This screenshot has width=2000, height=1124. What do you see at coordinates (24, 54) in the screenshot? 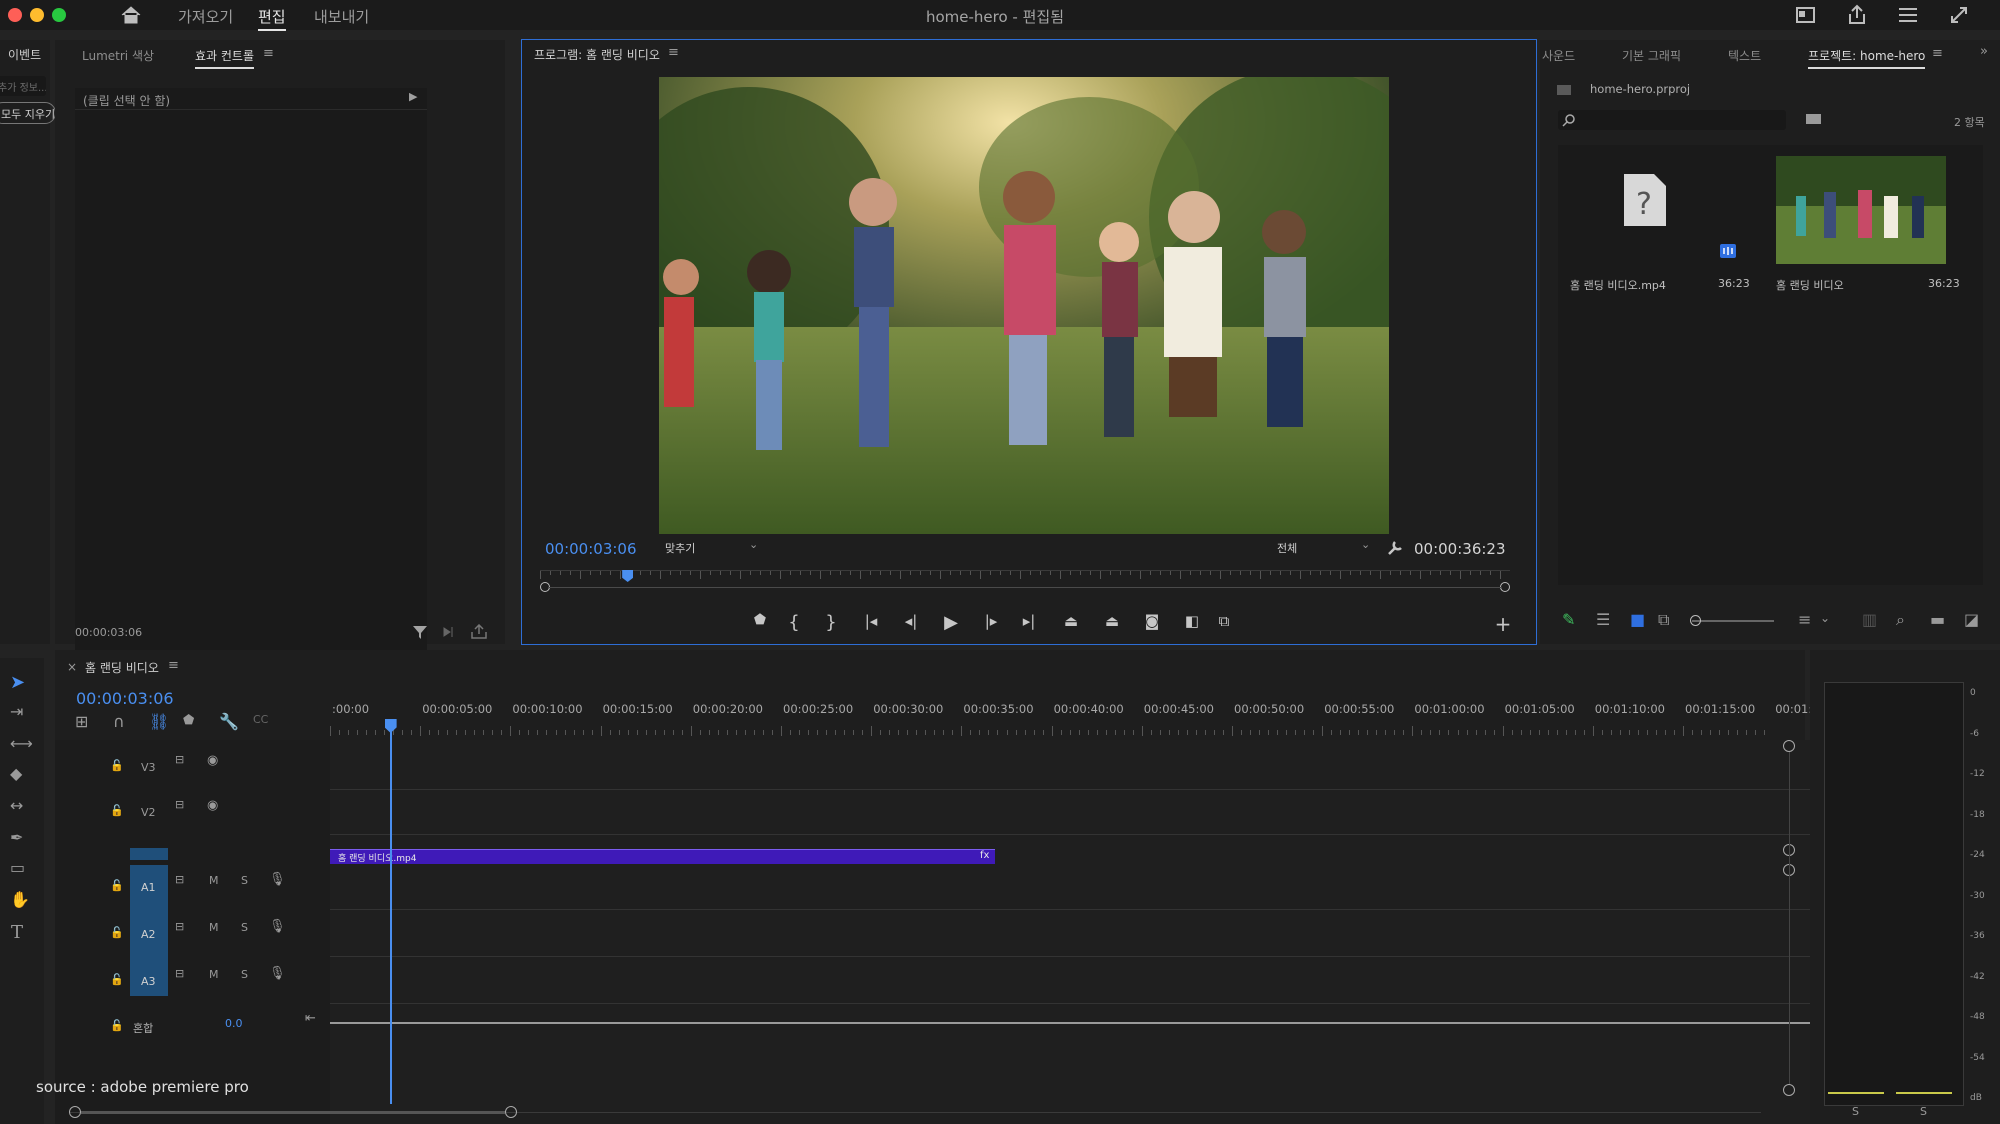
I see `tab-events: 이벤트` at bounding box center [24, 54].